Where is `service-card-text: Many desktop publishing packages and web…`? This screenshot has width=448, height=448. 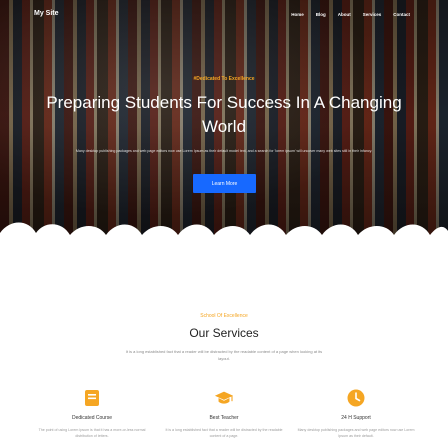 service-card-text: Many desktop publishing packages and web… is located at coordinates (356, 433).